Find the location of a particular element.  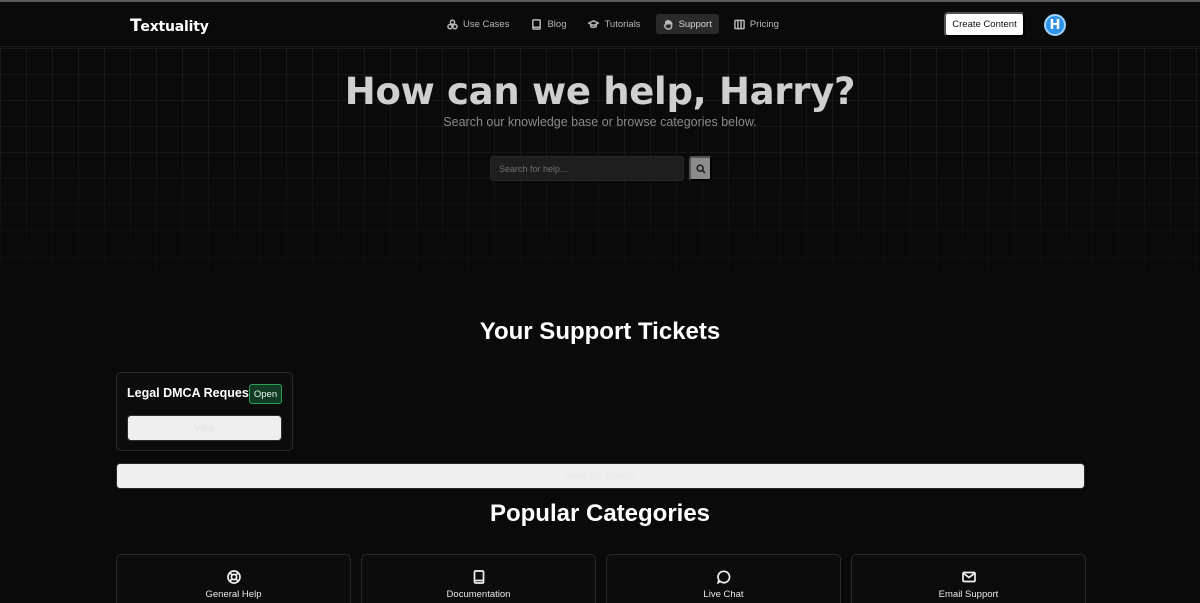

search-button is located at coordinates (700, 168).